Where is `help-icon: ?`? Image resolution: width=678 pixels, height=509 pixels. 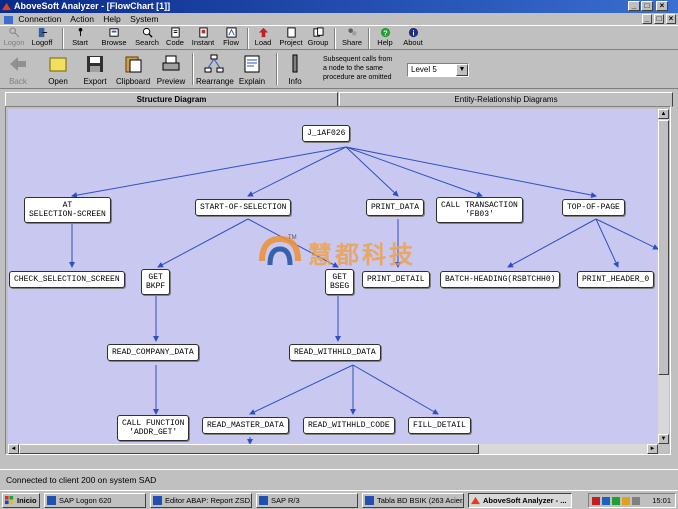
help-icon: ? is located at coordinates (385, 32).